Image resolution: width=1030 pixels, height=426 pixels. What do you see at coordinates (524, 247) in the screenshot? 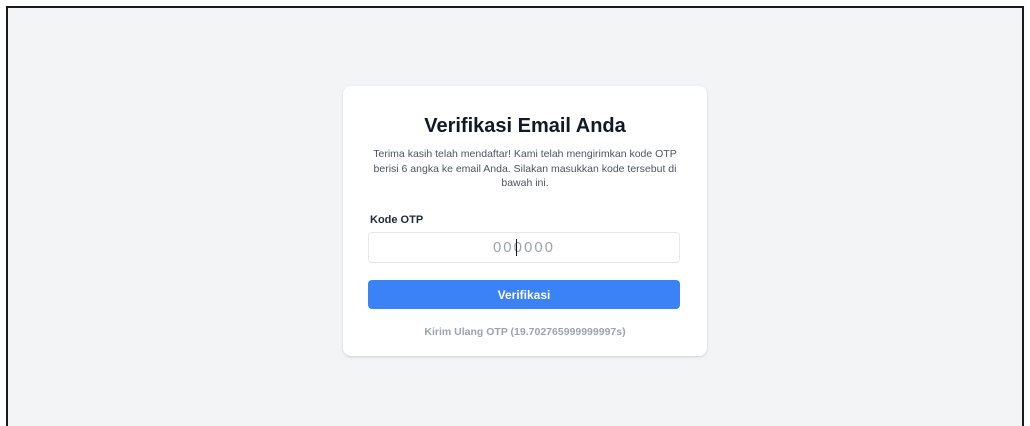
I see `otp-input` at bounding box center [524, 247].